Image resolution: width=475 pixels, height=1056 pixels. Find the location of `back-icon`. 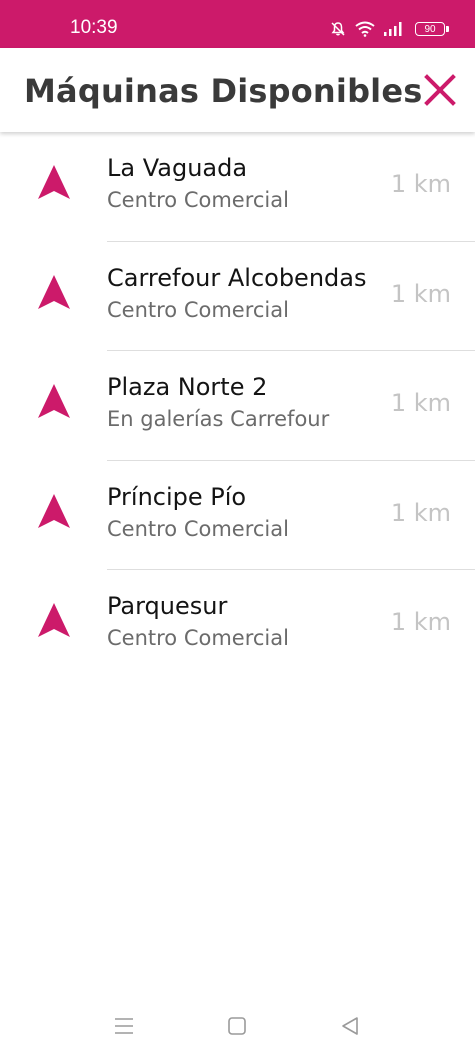

back-icon is located at coordinates (350, 1028).